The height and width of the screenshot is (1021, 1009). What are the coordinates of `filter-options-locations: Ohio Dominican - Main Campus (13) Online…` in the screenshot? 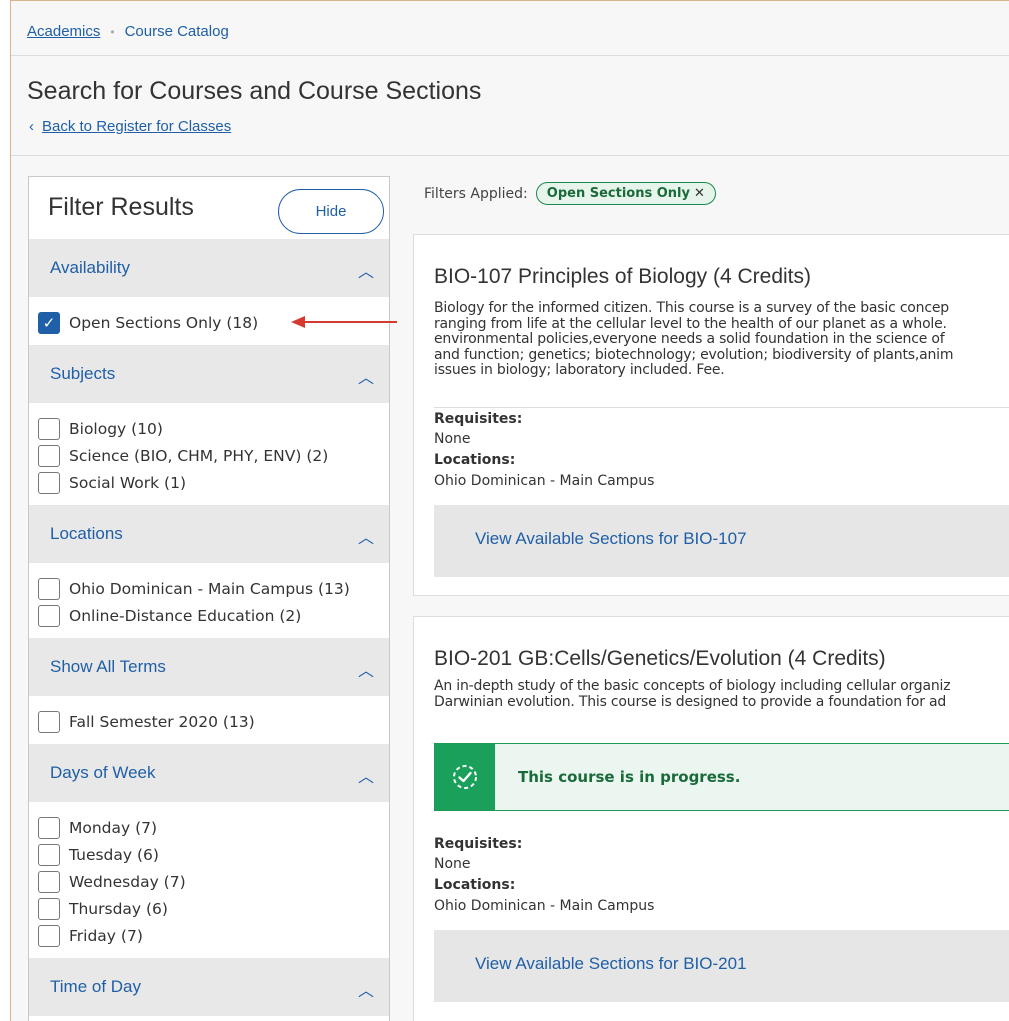 It's located at (209, 600).